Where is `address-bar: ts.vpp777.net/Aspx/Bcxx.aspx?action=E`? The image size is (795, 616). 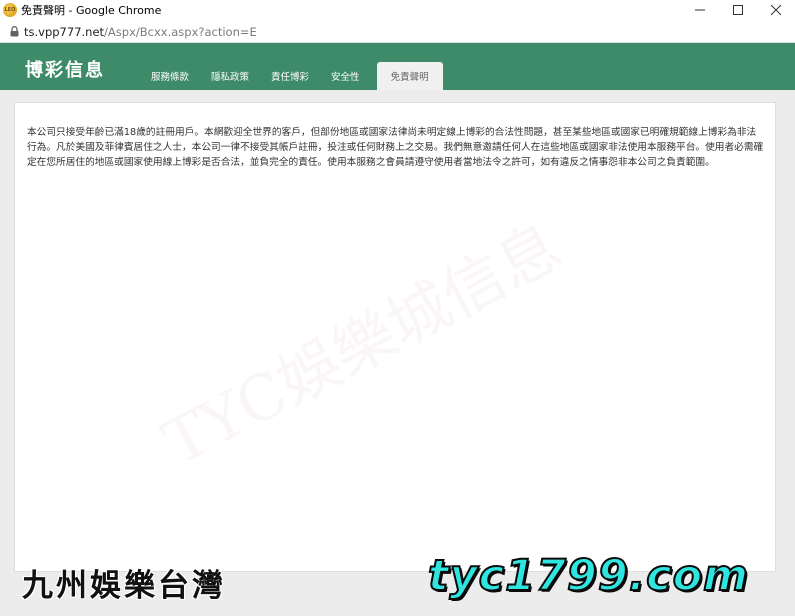 address-bar: ts.vpp777.net/Aspx/Bcxx.aspx?action=E is located at coordinates (397, 32).